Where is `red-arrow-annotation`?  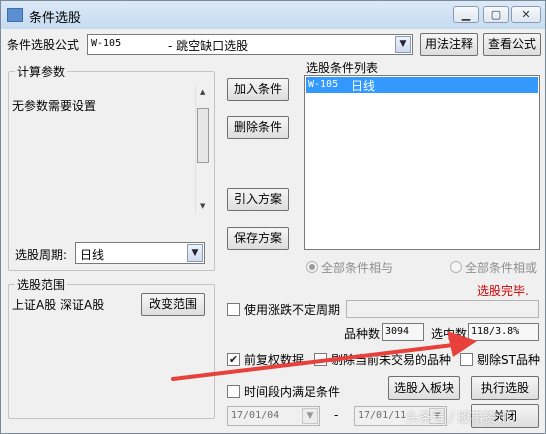 red-arrow-annotation is located at coordinates (324, 356).